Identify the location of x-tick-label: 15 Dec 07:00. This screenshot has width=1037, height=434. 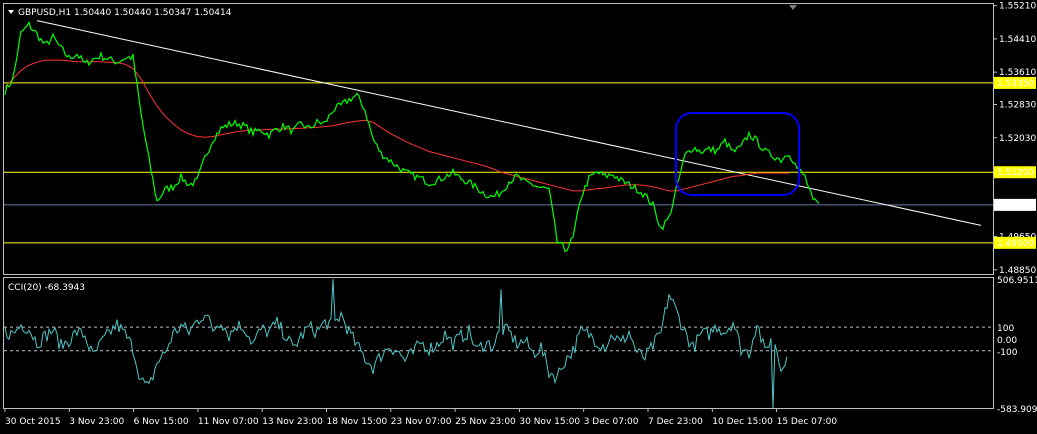
(807, 422).